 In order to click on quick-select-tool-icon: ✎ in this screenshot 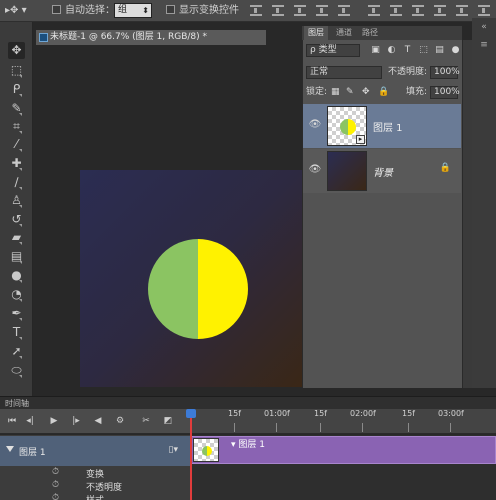, I will do `click(16, 108)`.